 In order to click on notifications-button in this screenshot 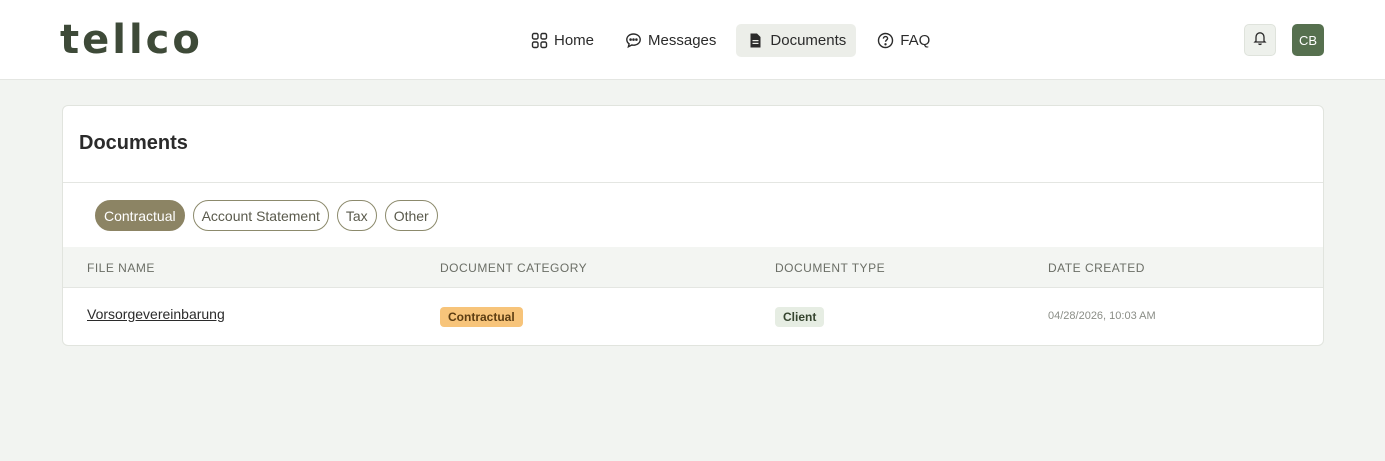, I will do `click(1260, 40)`.